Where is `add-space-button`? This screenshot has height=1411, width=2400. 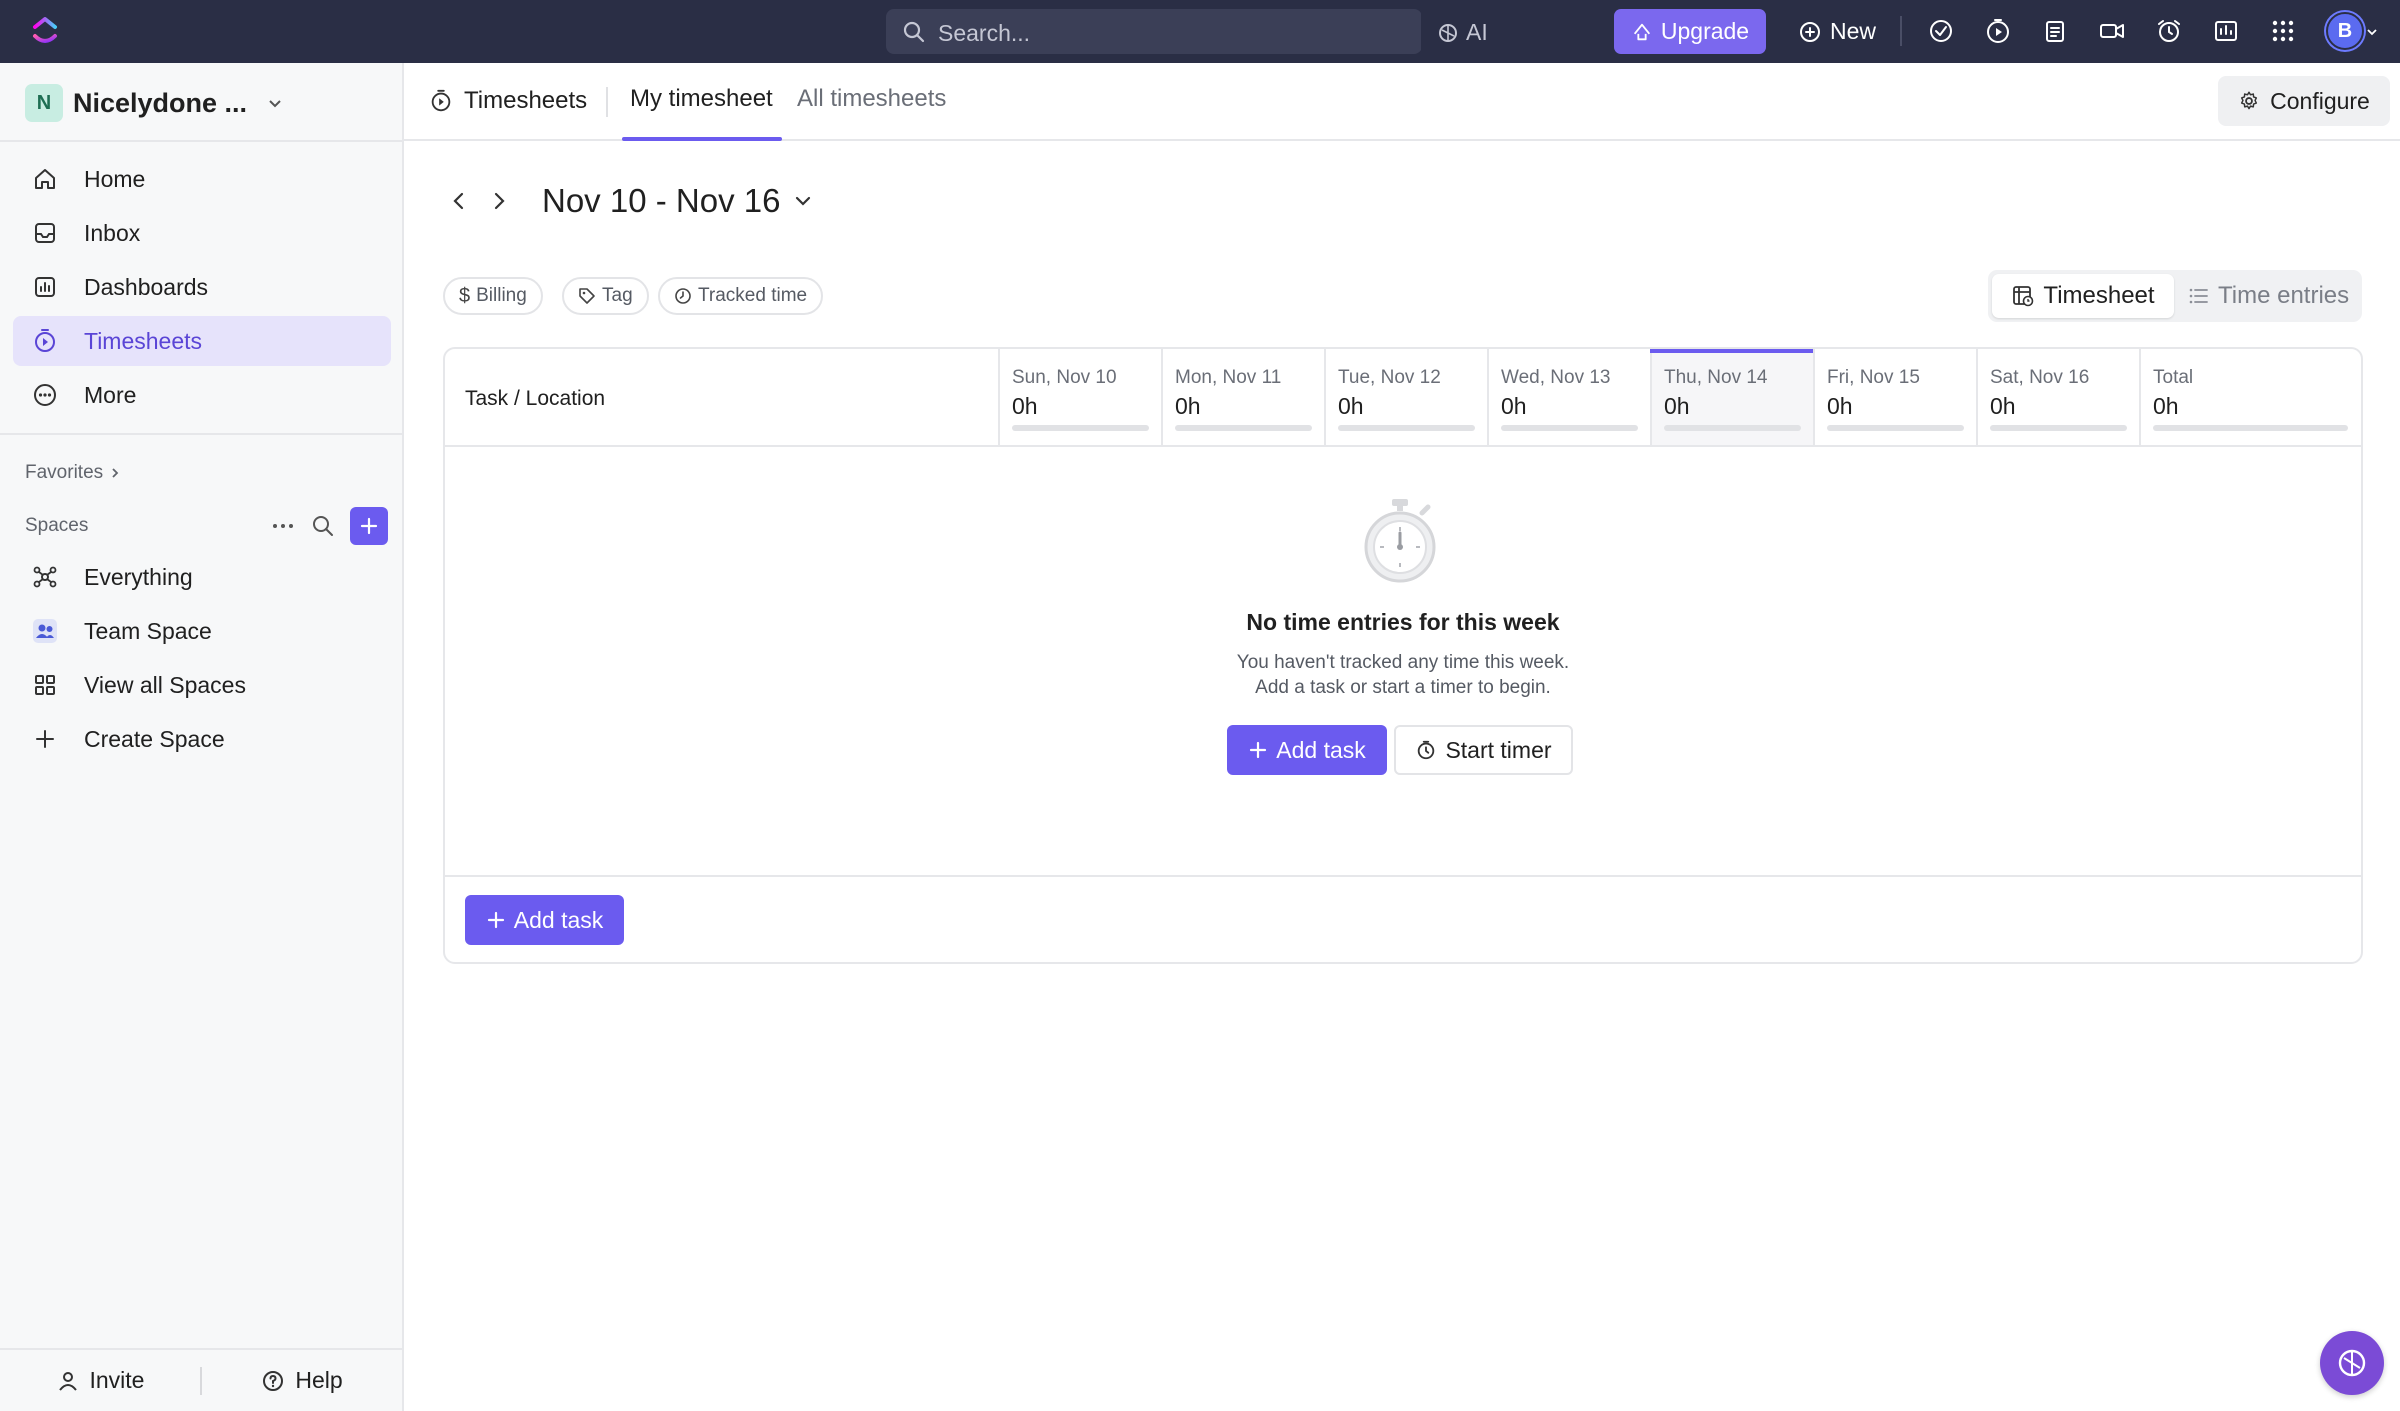
add-space-button is located at coordinates (369, 526).